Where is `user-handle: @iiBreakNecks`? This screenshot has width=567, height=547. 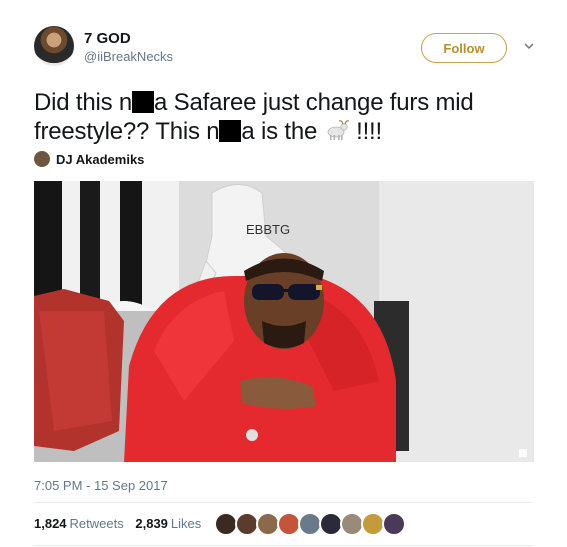 user-handle: @iiBreakNecks is located at coordinates (128, 57).